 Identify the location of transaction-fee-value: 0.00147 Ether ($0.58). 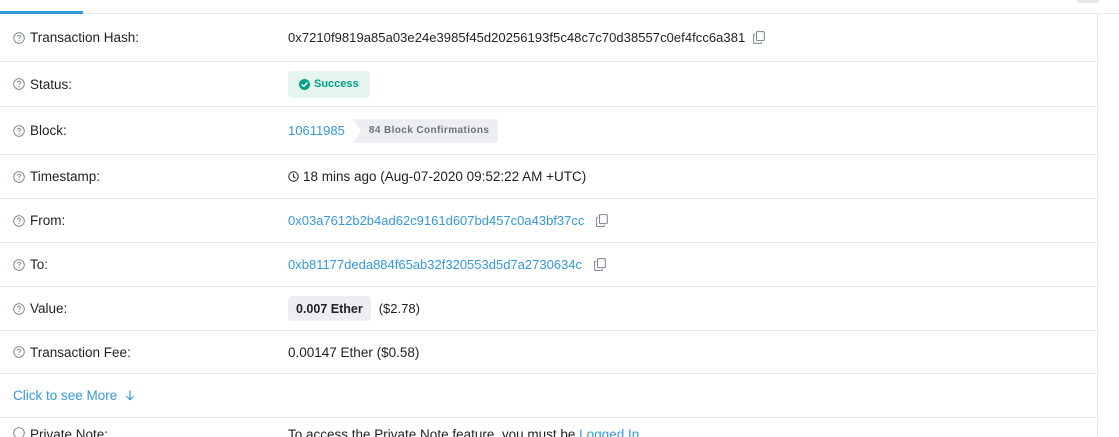
(354, 352).